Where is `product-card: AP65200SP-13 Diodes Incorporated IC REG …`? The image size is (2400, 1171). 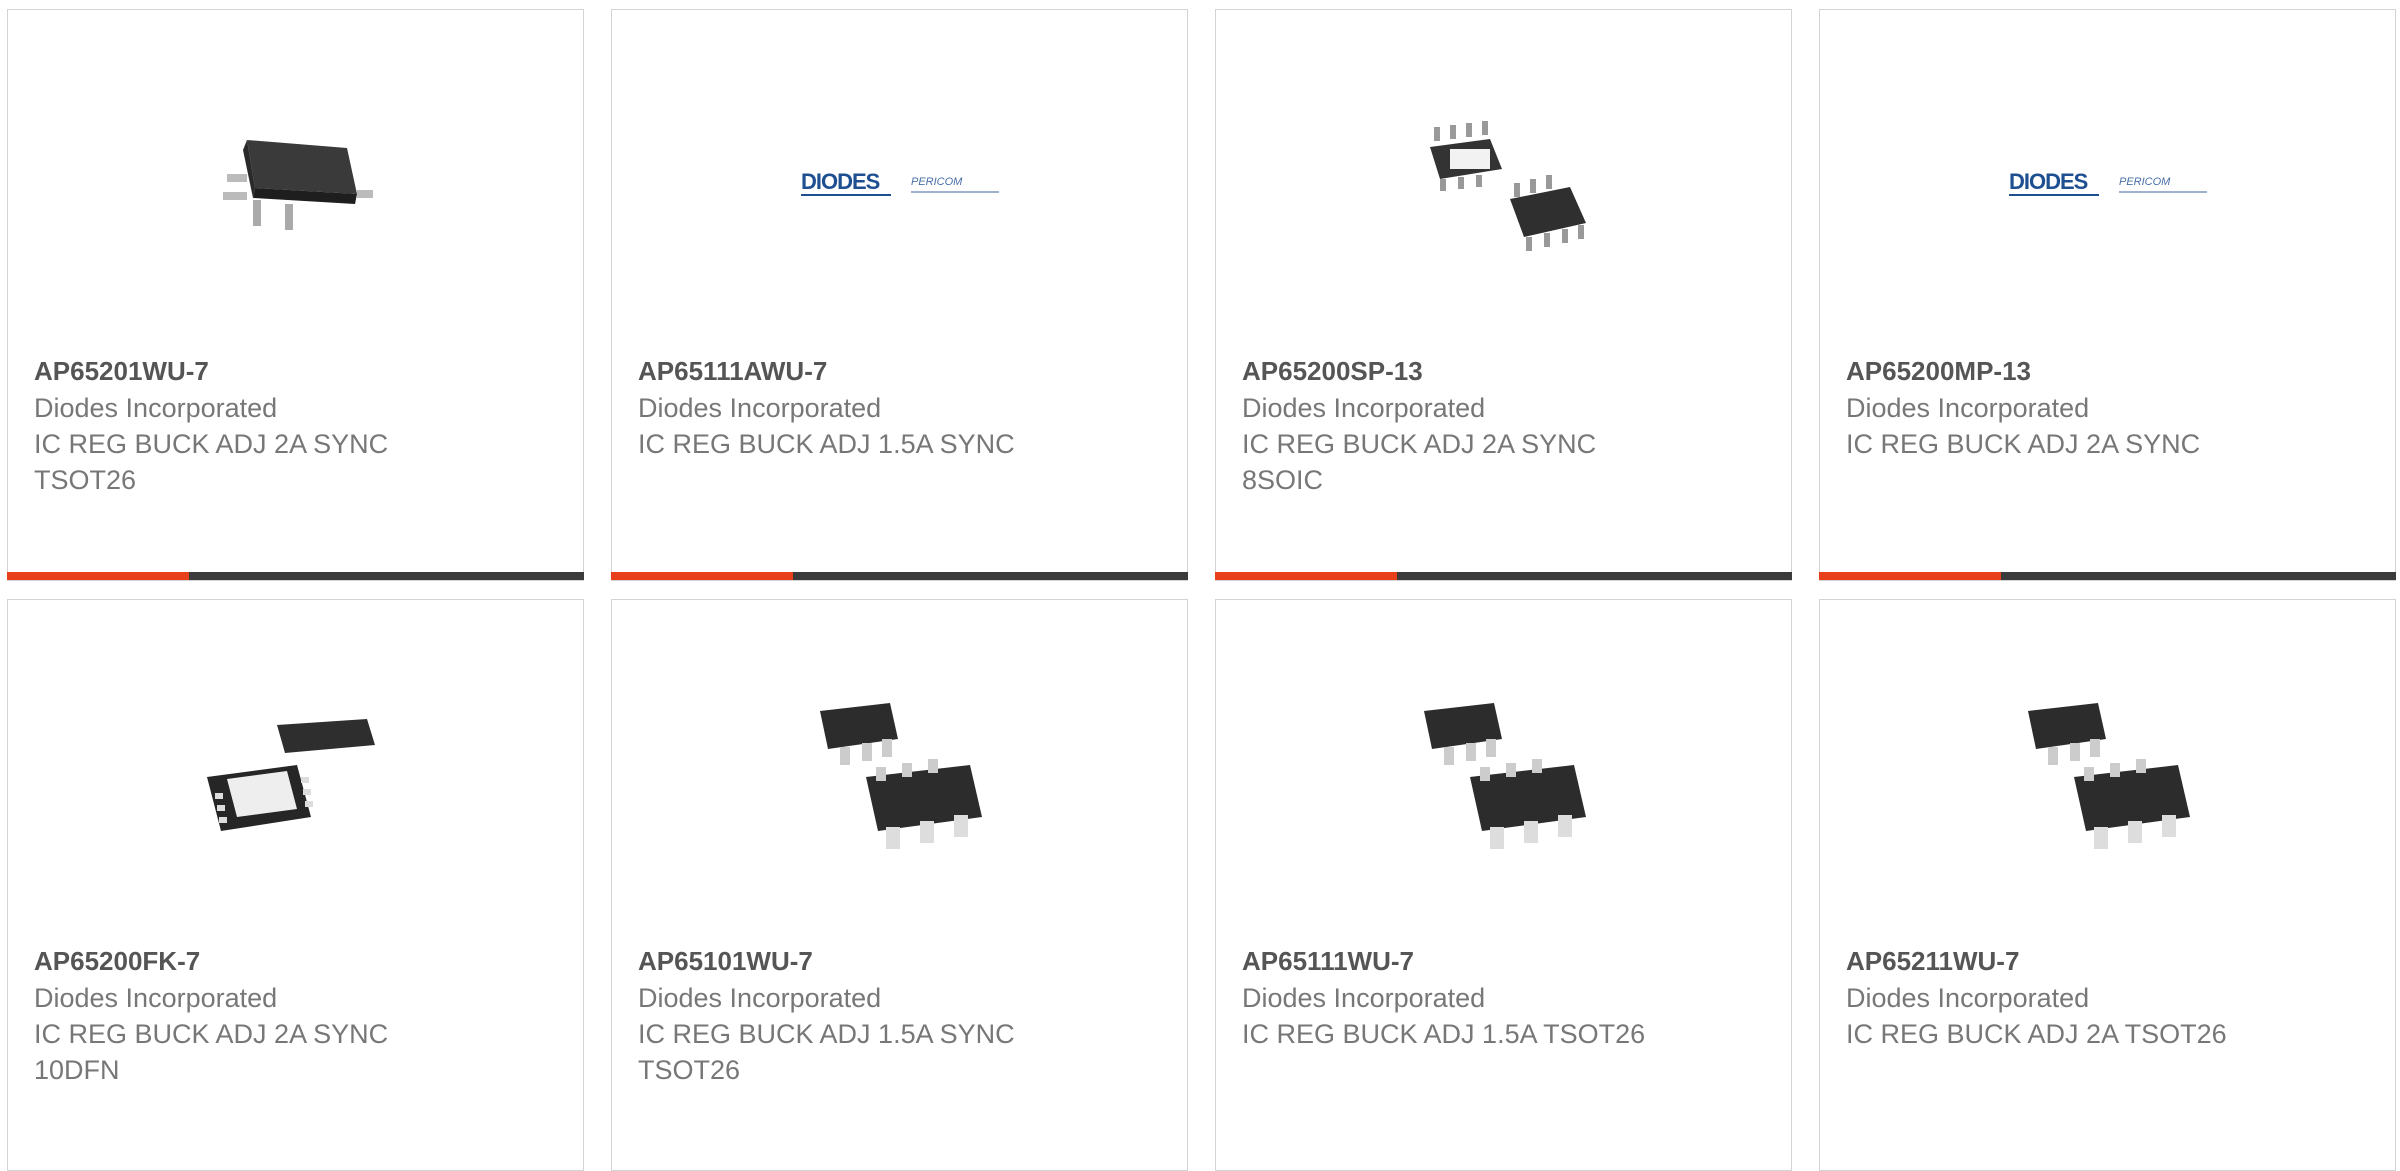 product-card: AP65200SP-13 Diodes Incorporated IC REG … is located at coordinates (1503, 295).